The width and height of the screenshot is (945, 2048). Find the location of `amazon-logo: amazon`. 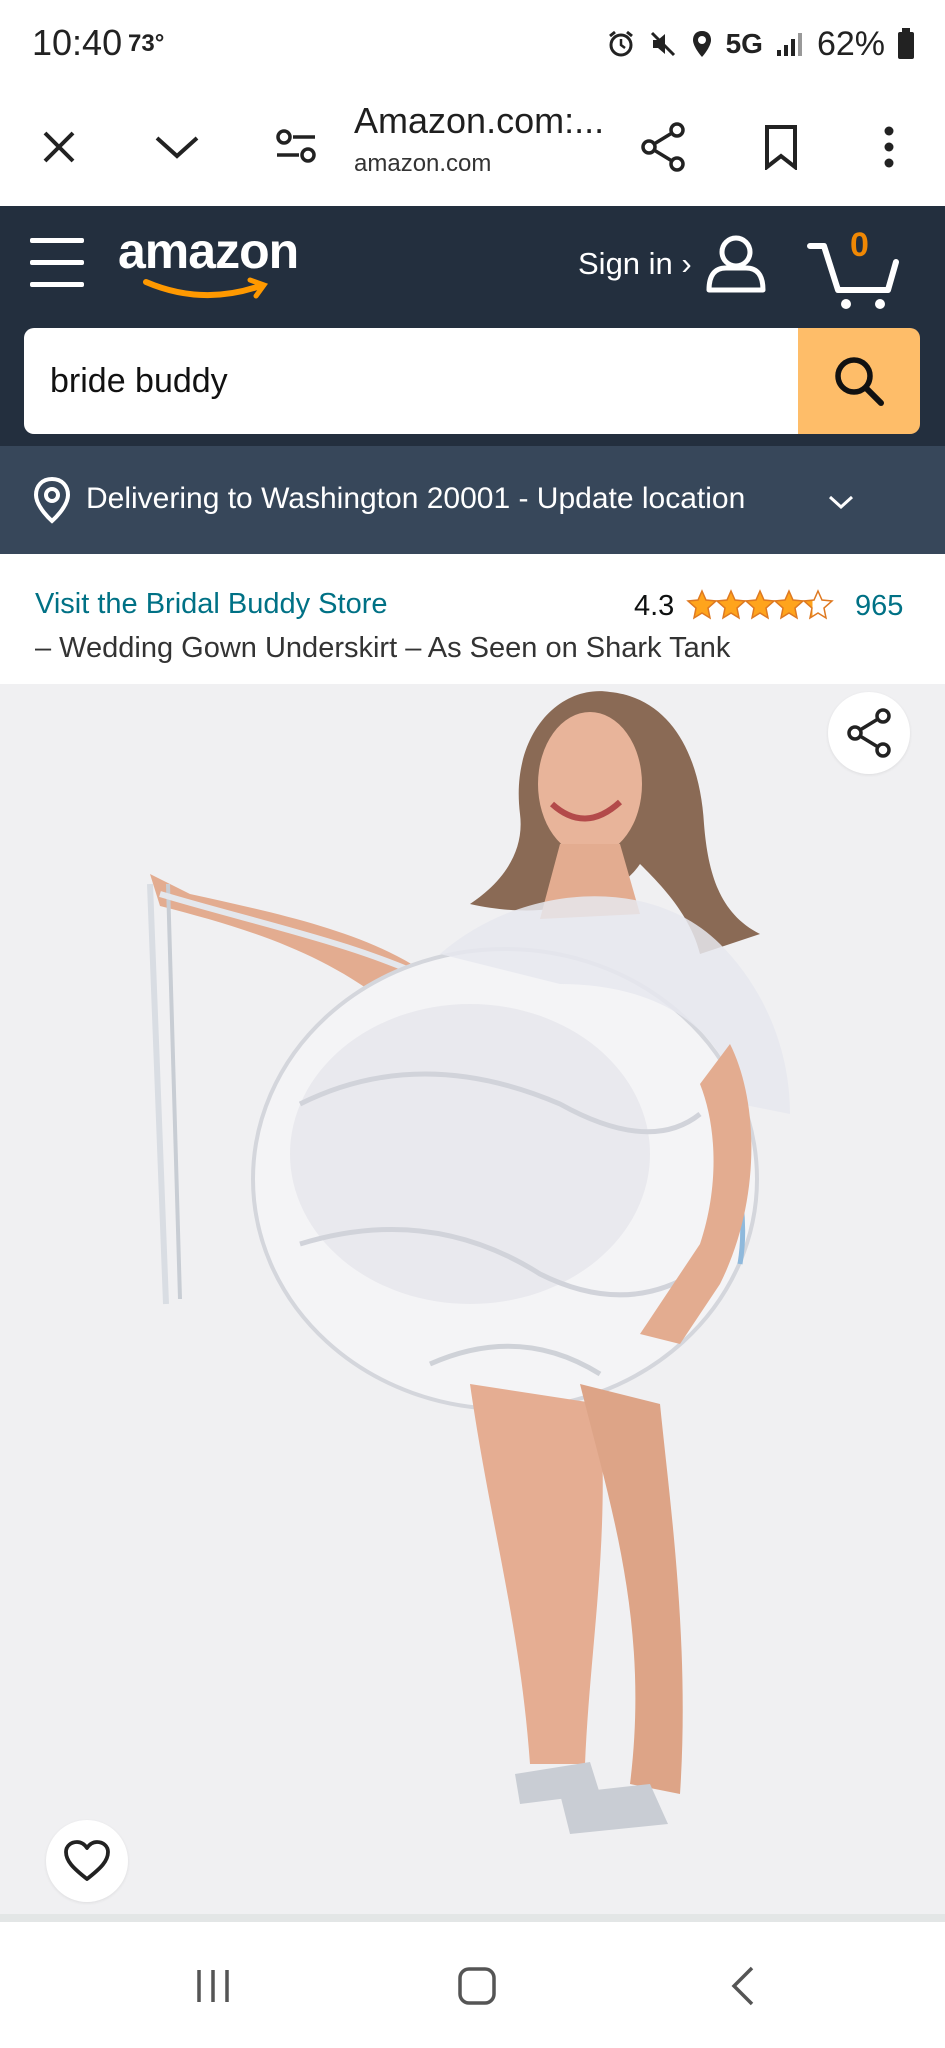

amazon-logo: amazon is located at coordinates (218, 267).